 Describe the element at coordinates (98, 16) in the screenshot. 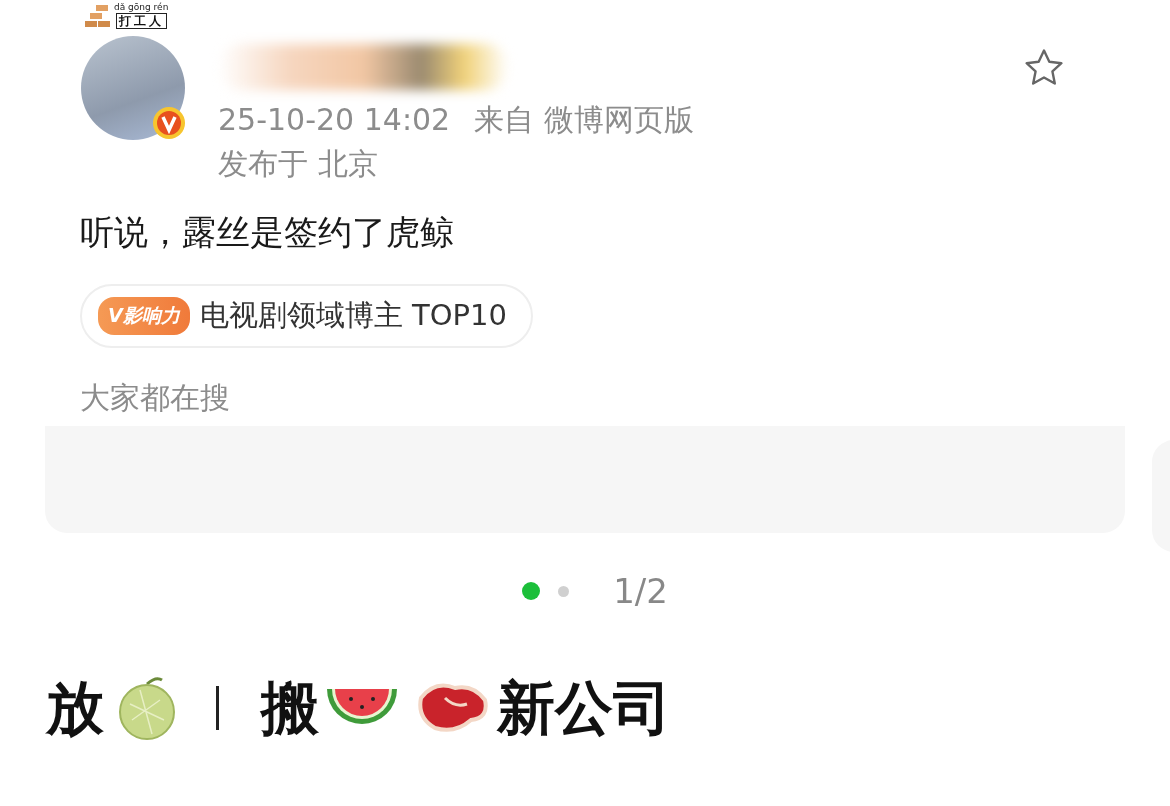

I see `bricks-icon` at that location.